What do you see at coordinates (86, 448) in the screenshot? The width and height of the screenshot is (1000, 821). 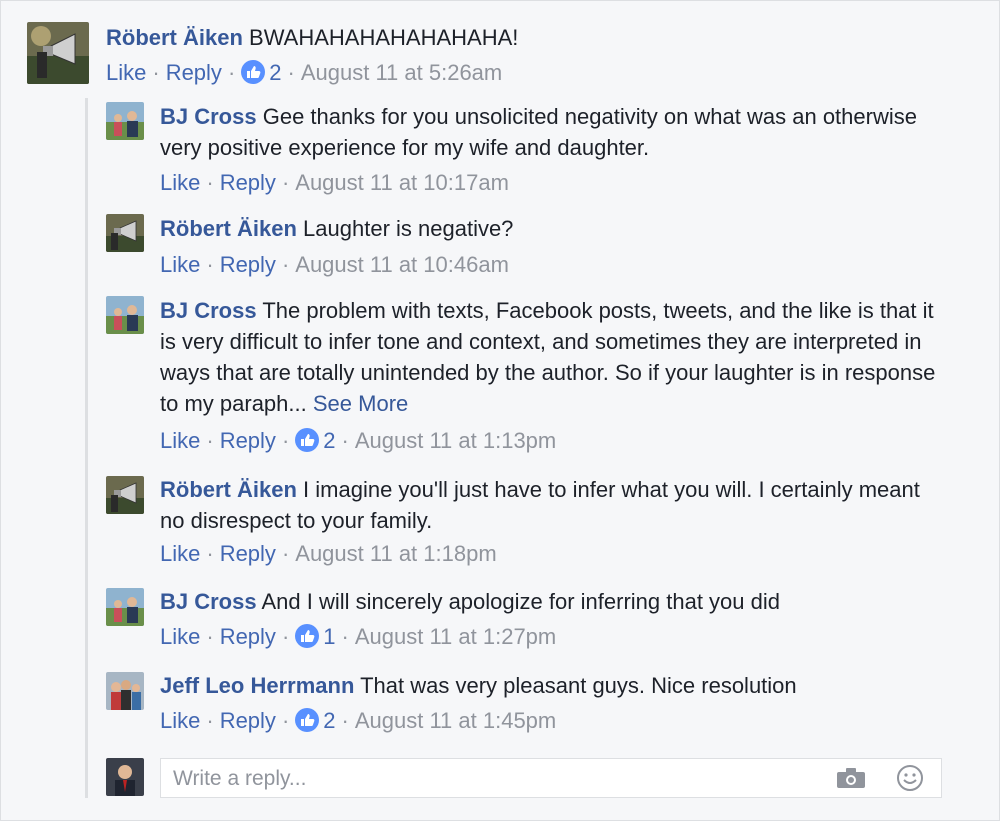 I see `thread-line` at bounding box center [86, 448].